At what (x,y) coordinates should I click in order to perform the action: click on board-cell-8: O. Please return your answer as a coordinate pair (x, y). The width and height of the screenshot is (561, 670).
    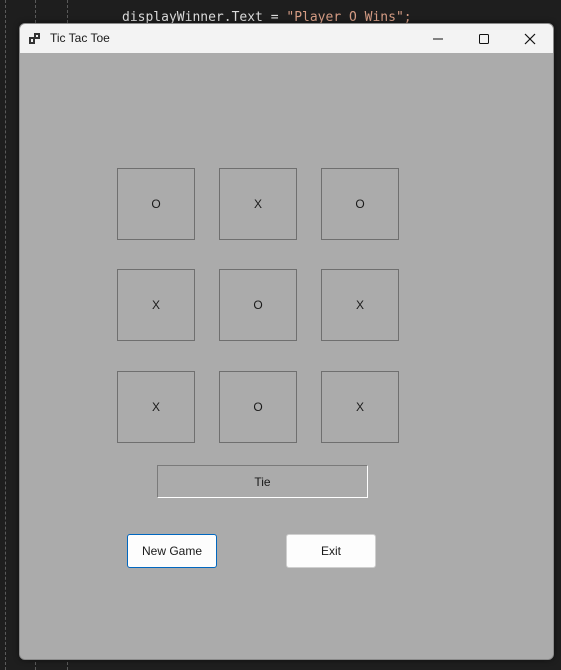
    Looking at the image, I should click on (258, 407).